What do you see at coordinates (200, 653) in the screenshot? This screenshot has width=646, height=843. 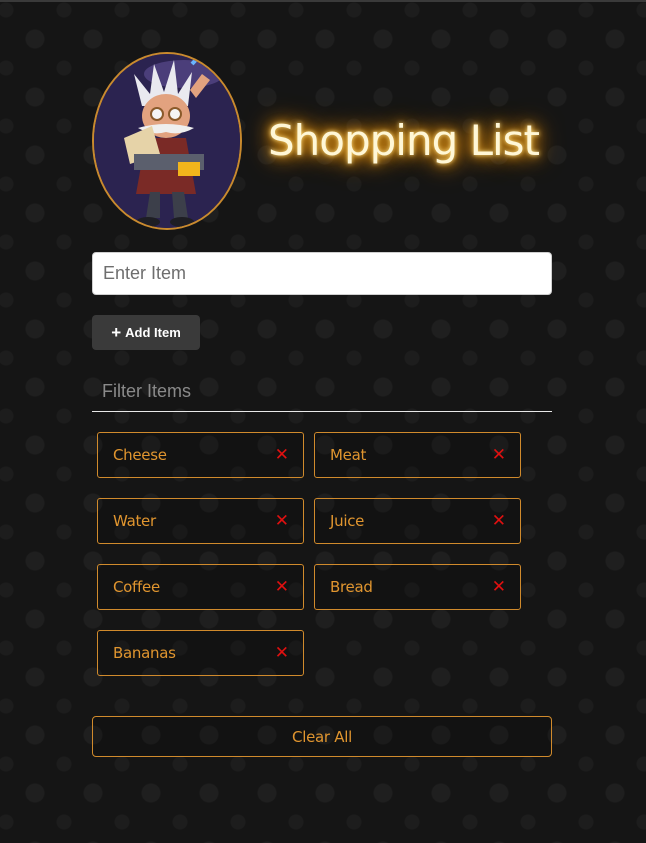 I see `list-item: Bananas ✕` at bounding box center [200, 653].